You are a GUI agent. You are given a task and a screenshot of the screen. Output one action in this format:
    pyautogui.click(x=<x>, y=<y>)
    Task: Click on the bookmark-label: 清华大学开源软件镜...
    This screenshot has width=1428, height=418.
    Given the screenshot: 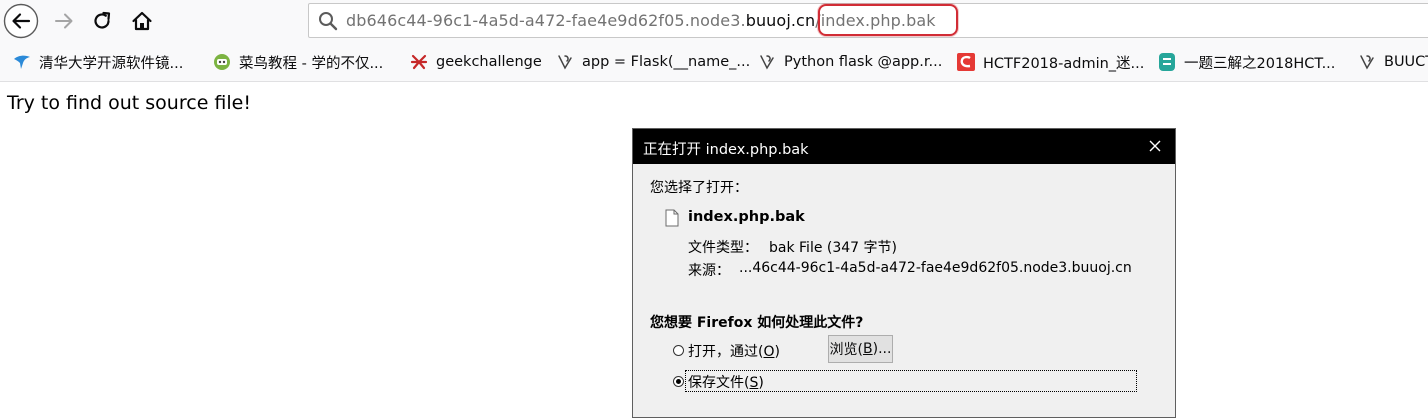 What is the action you would take?
    pyautogui.click(x=111, y=63)
    